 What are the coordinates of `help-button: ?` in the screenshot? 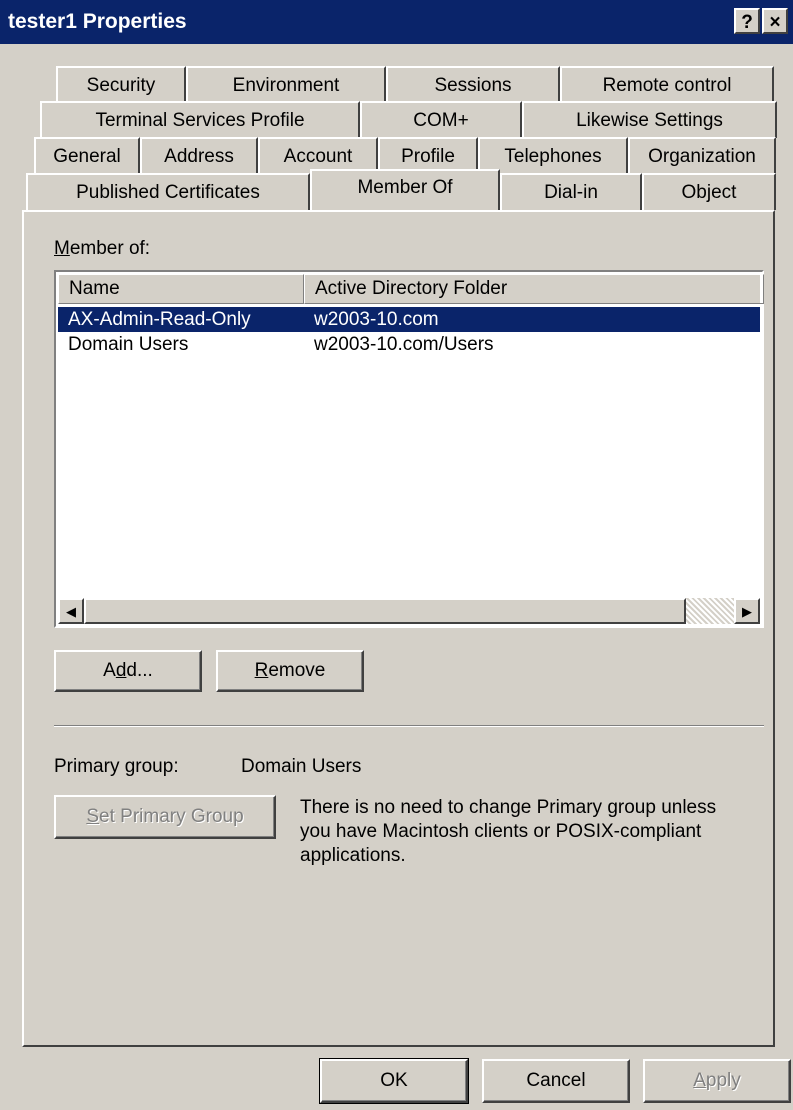 It's located at (747, 21).